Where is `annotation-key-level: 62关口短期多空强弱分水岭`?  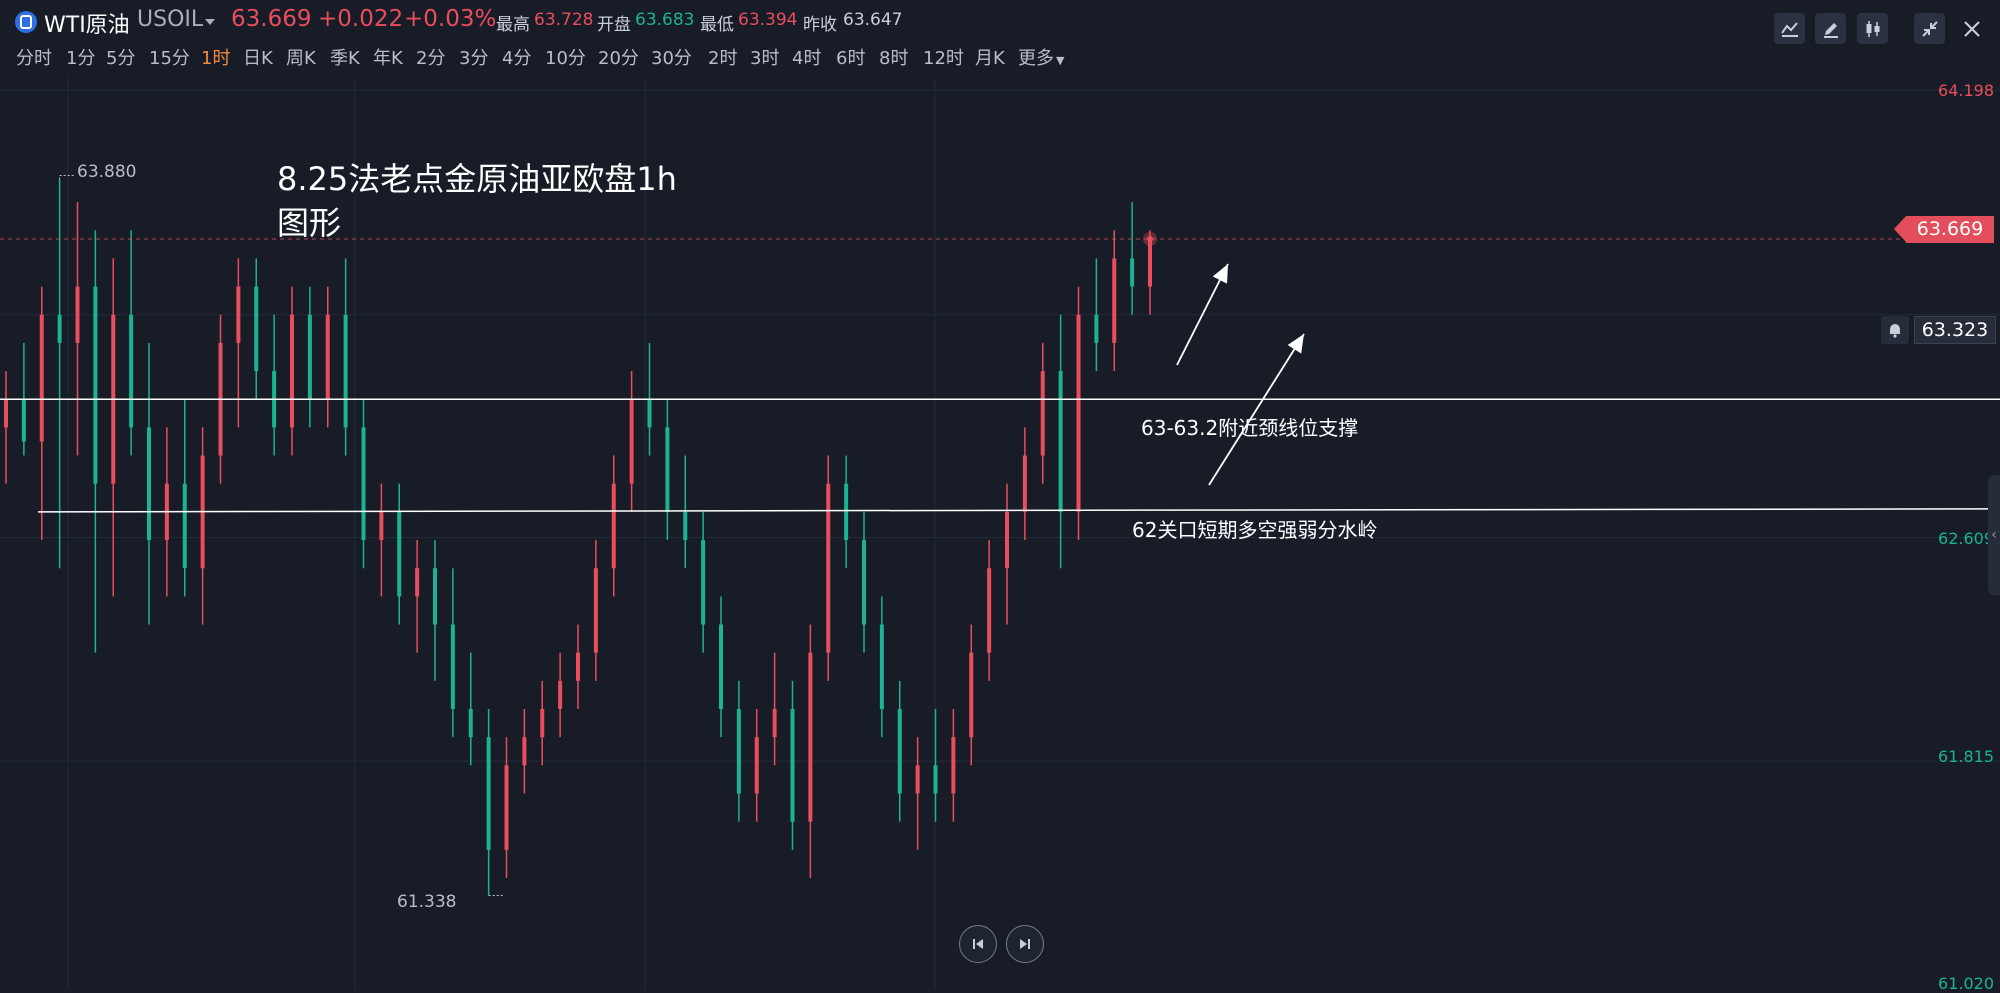
annotation-key-level: 62关口短期多空强弱分水岭 is located at coordinates (1255, 530).